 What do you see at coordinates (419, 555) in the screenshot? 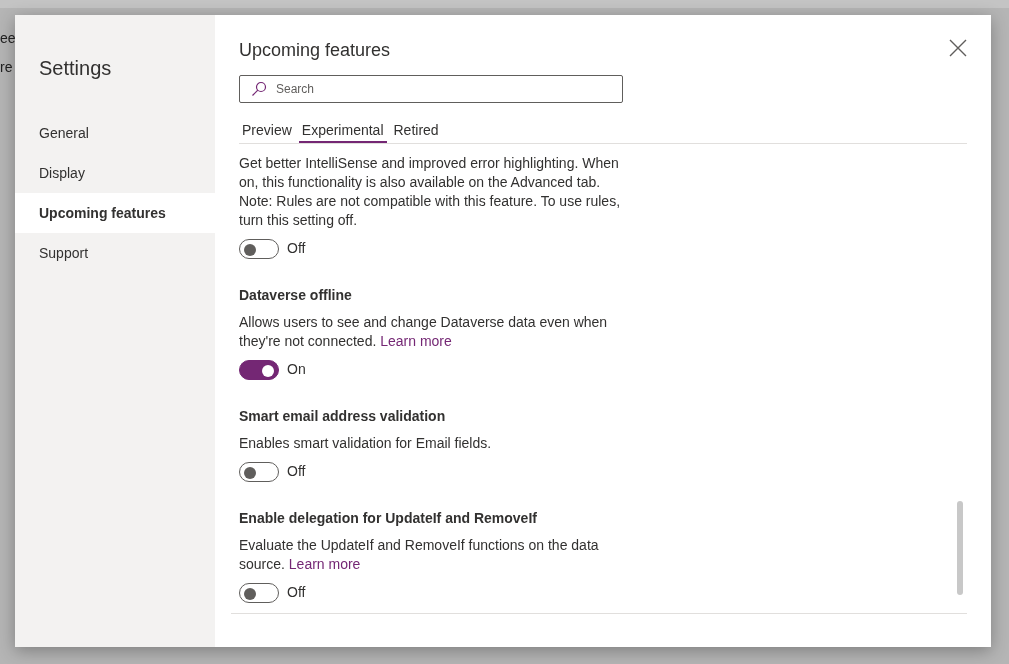
I see `feature-description: Evaluate the UpdateIf and RemoveIf functions on the data source. Learn more` at bounding box center [419, 555].